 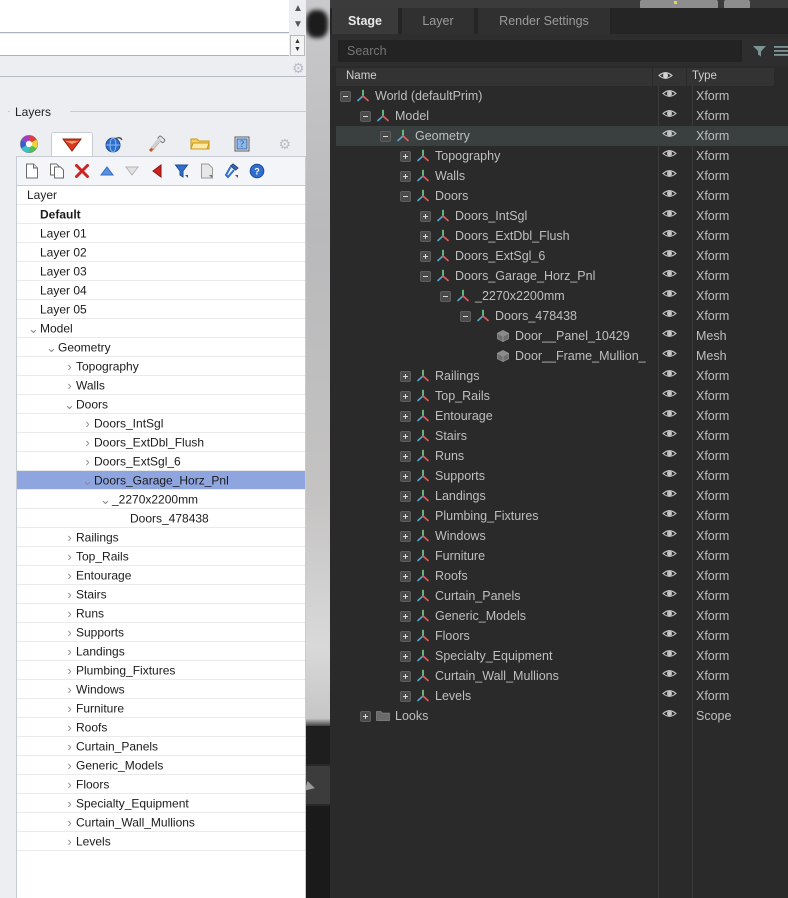 I want to click on stepper-up-icon: ▲, so click(x=297, y=42).